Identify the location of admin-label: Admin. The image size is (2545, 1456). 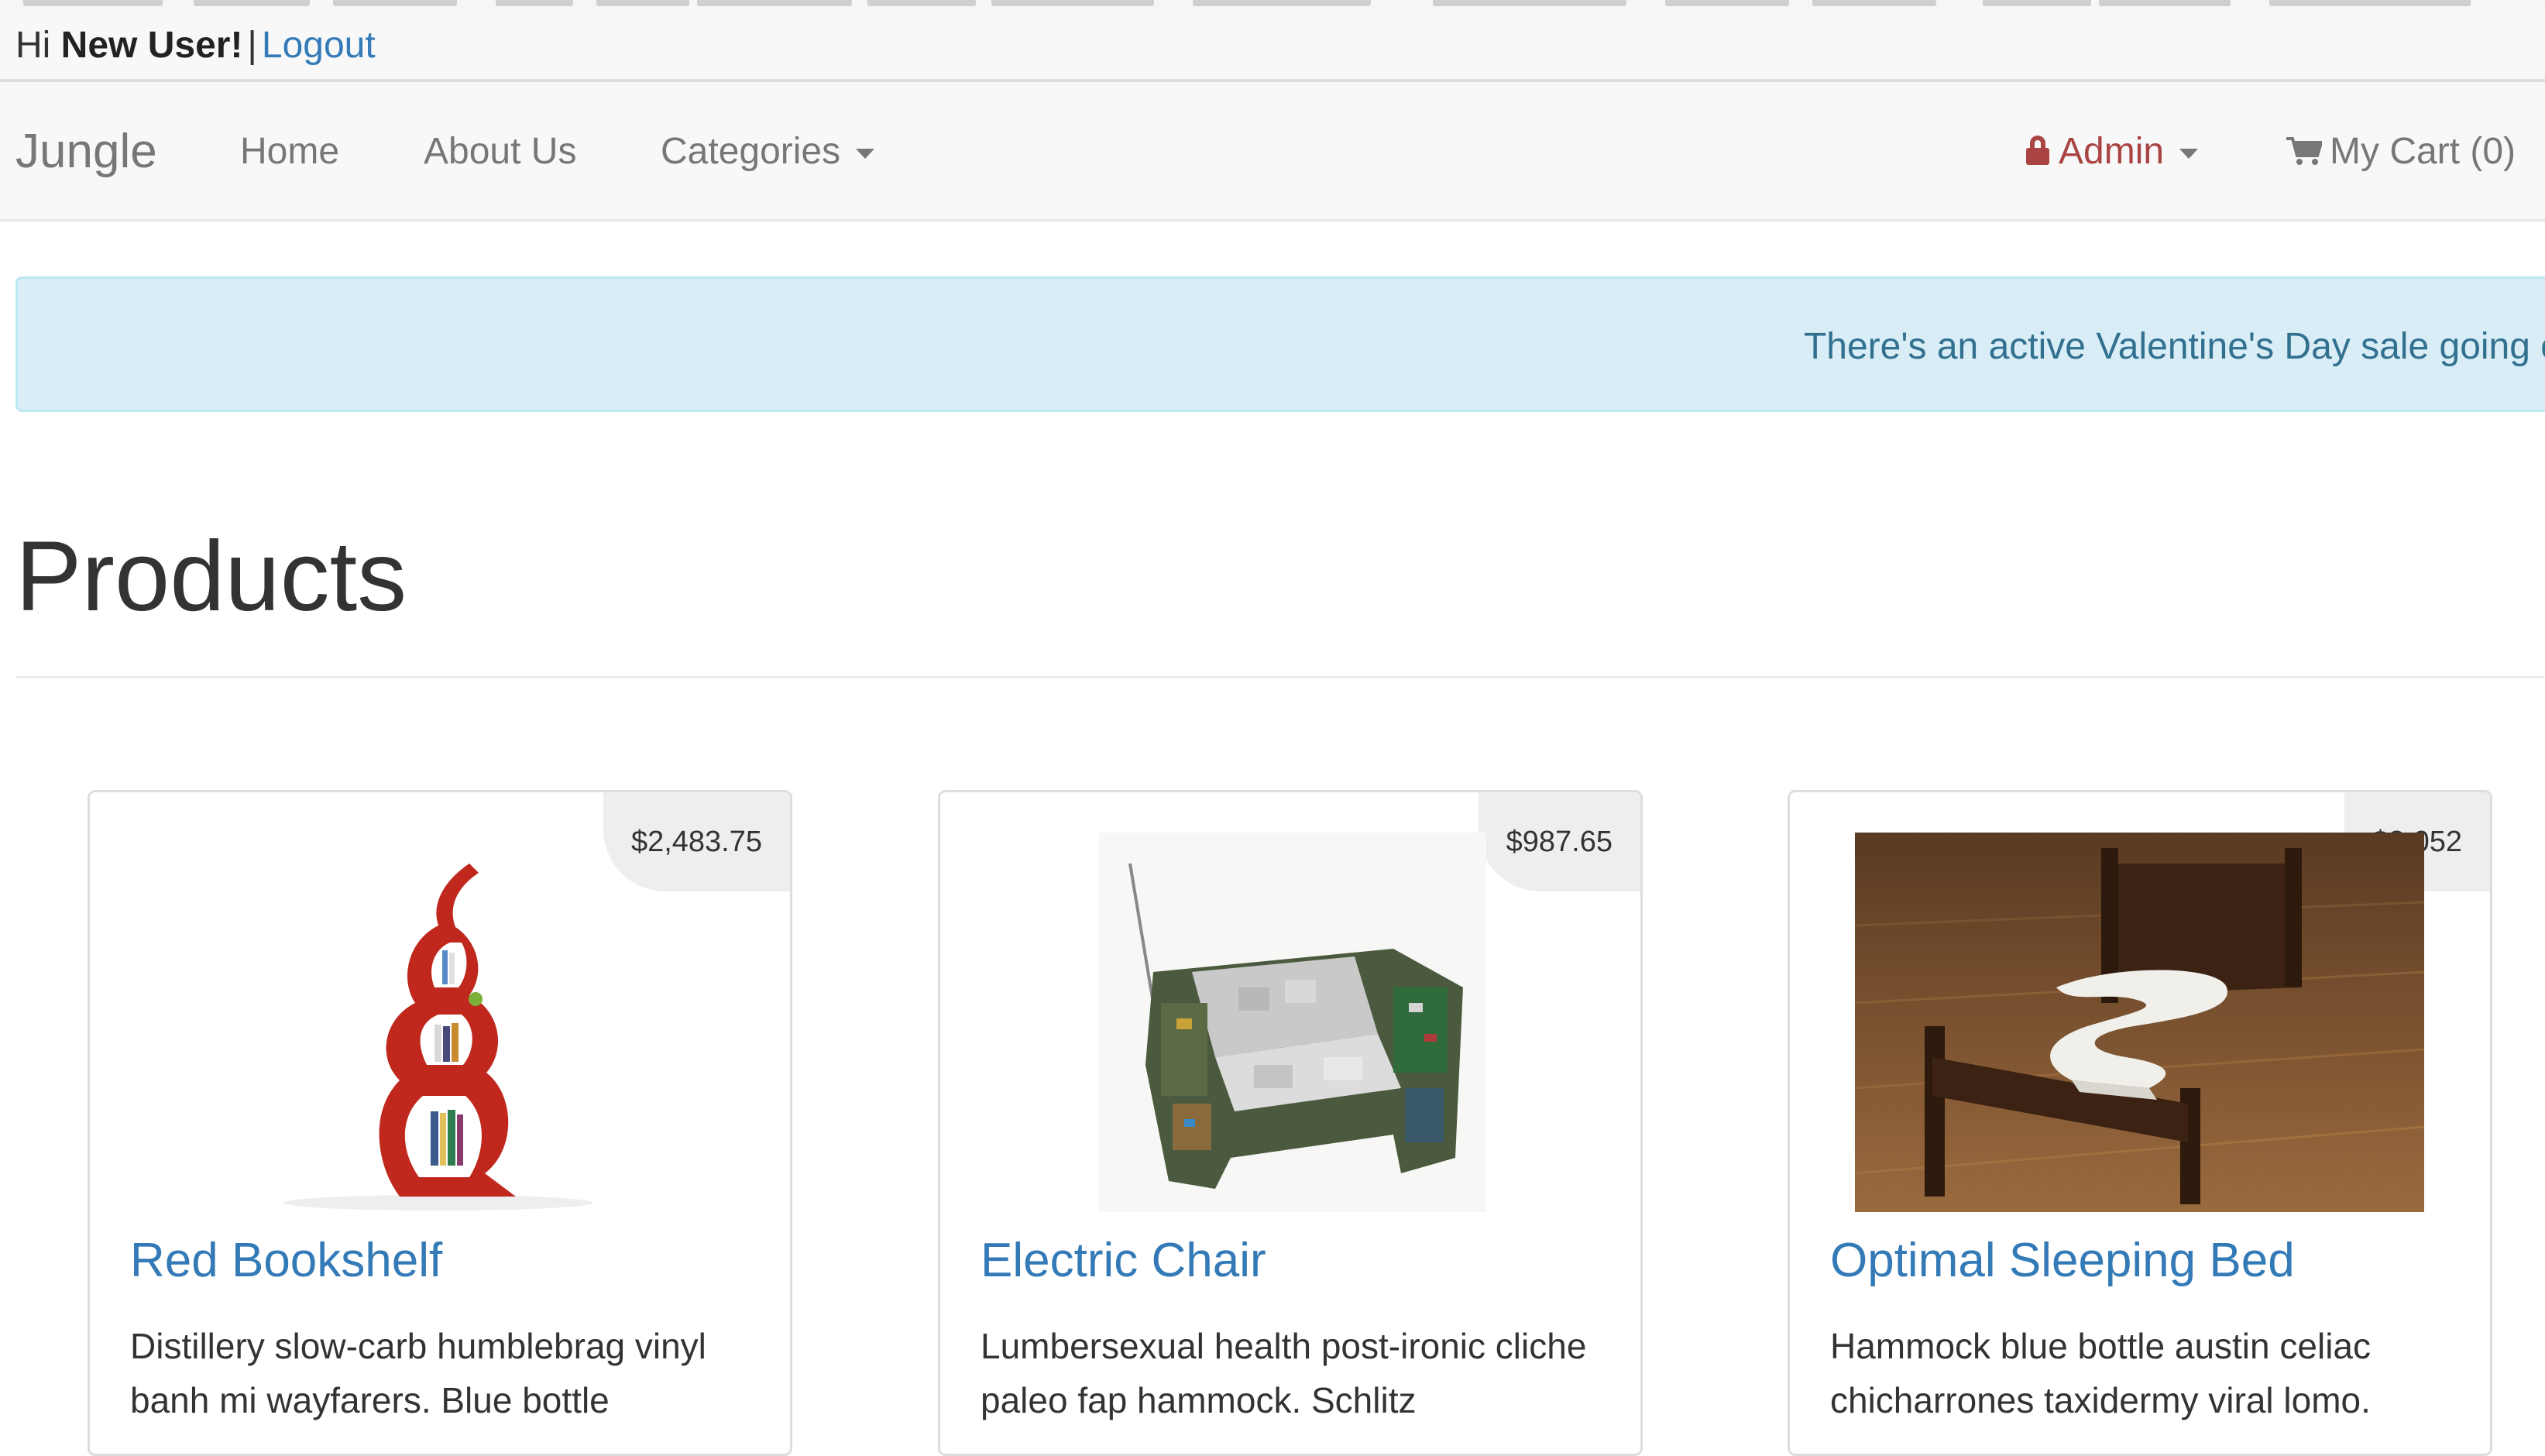
(2112, 151).